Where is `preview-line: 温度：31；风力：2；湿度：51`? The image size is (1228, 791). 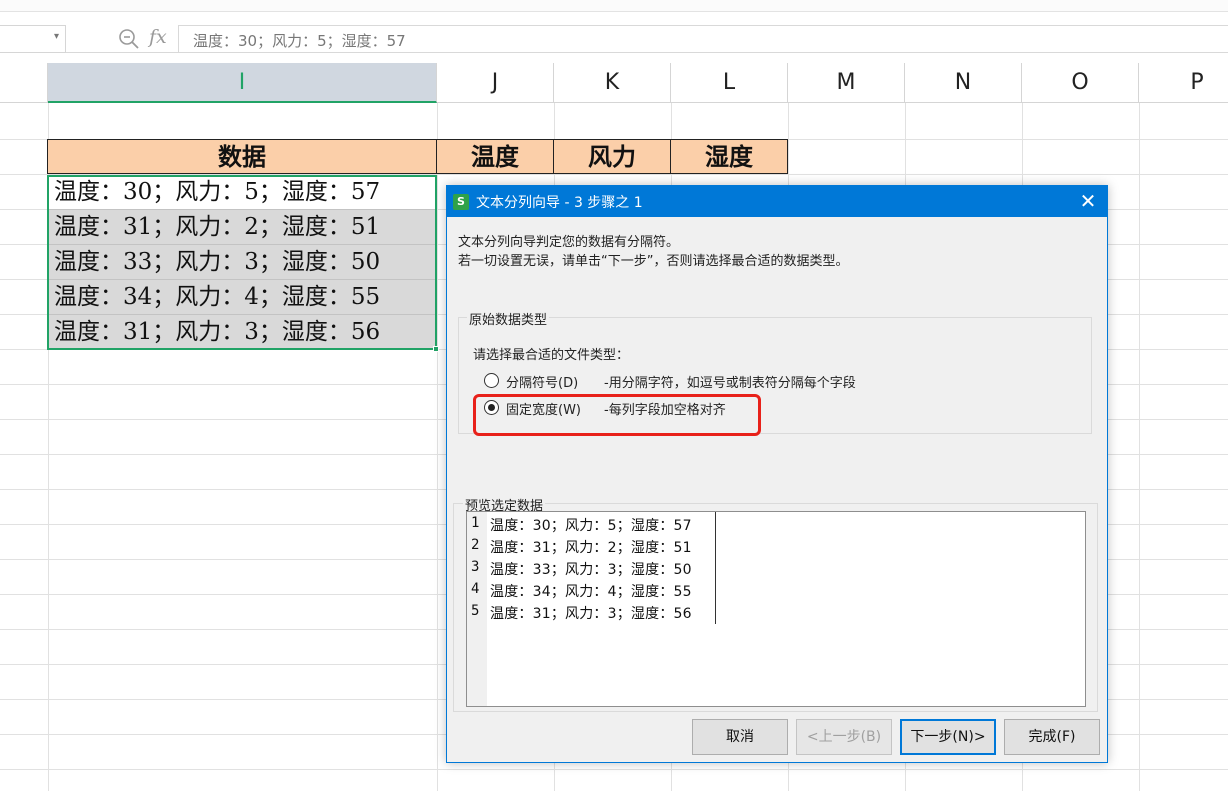
preview-line: 温度：31；风力：2；湿度：51 is located at coordinates (591, 548).